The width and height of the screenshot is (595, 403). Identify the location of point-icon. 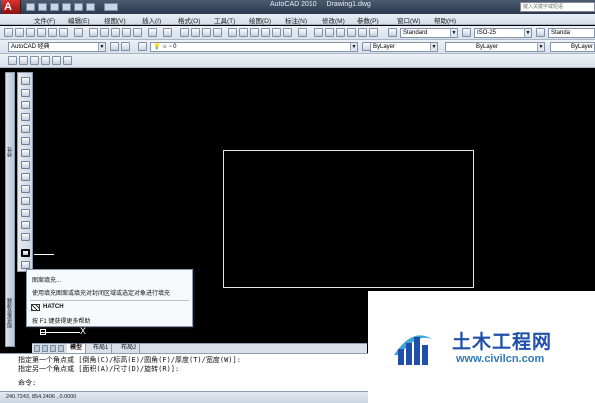
(25, 237).